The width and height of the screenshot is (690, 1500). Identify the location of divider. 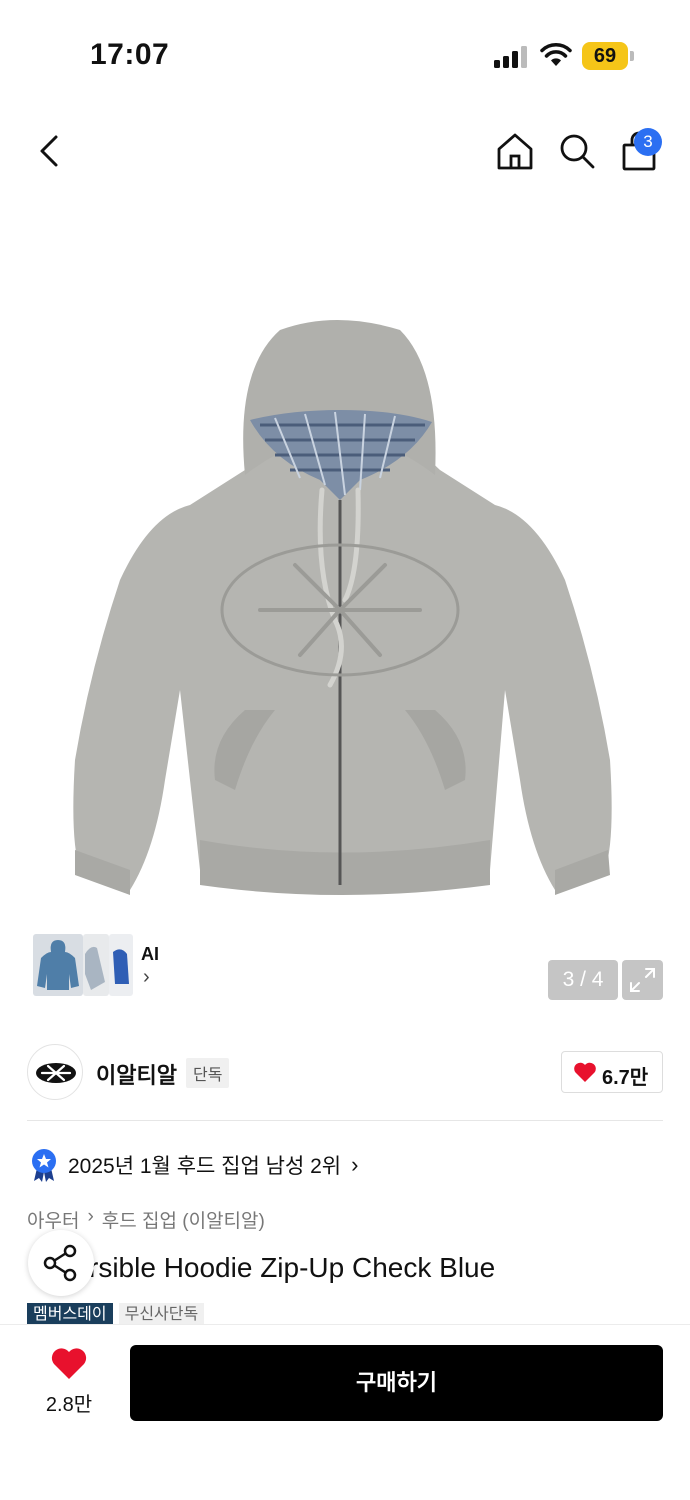
(345, 1120).